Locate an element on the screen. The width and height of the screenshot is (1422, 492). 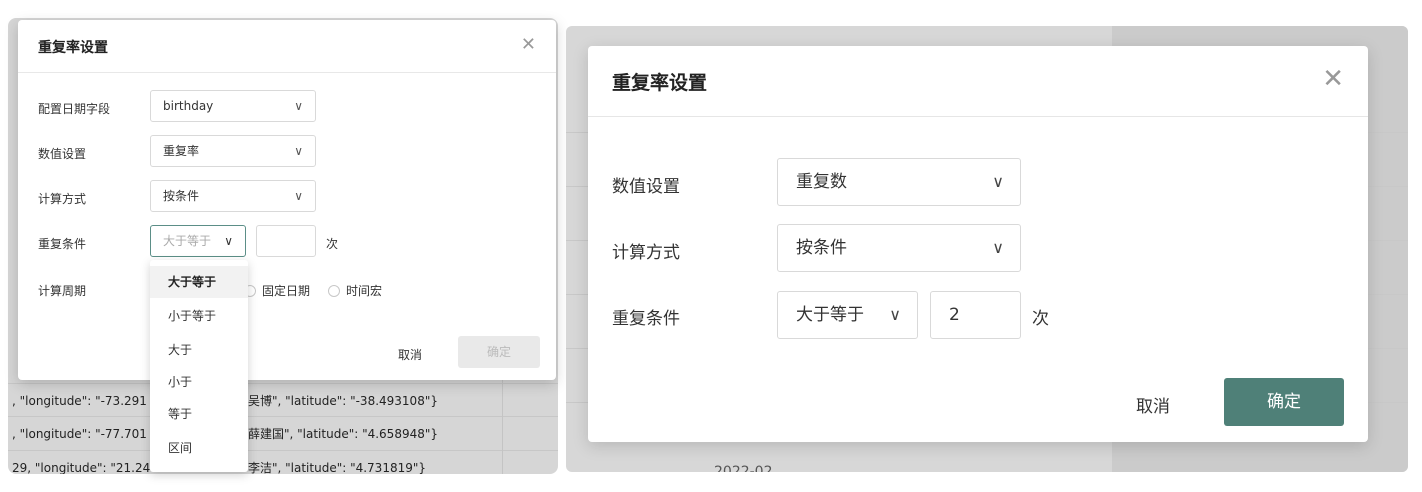
radio-fixed-date-label: 固定日期 is located at coordinates (286, 291).